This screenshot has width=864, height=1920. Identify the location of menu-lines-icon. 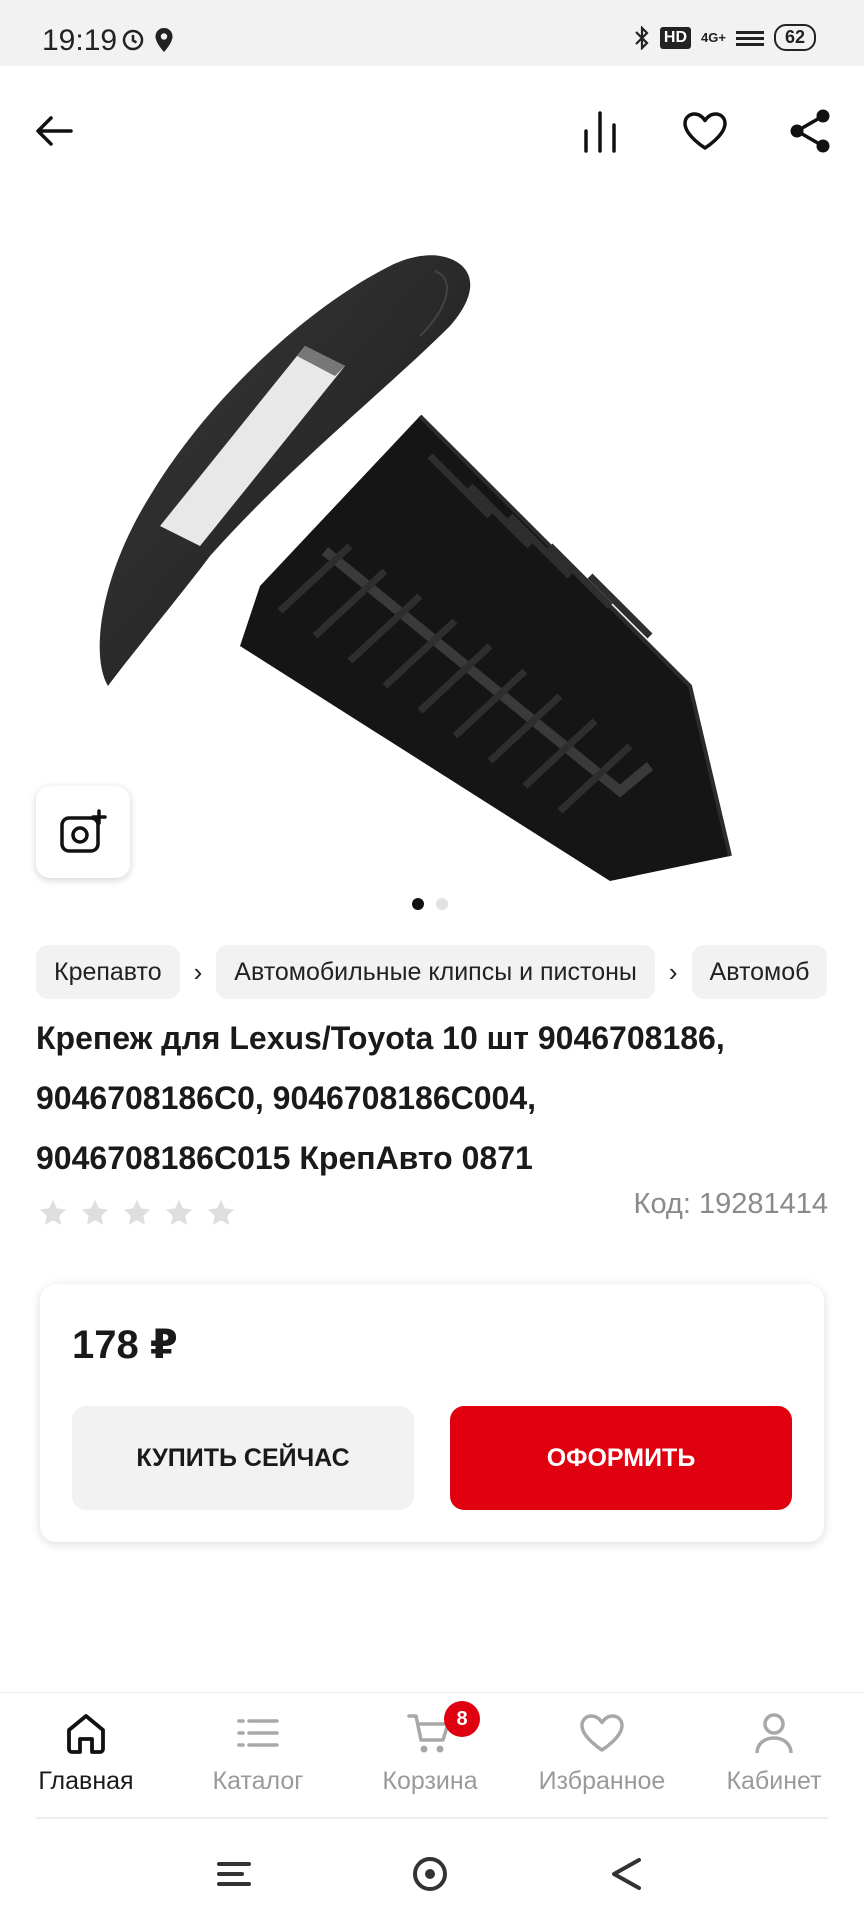
(234, 1874).